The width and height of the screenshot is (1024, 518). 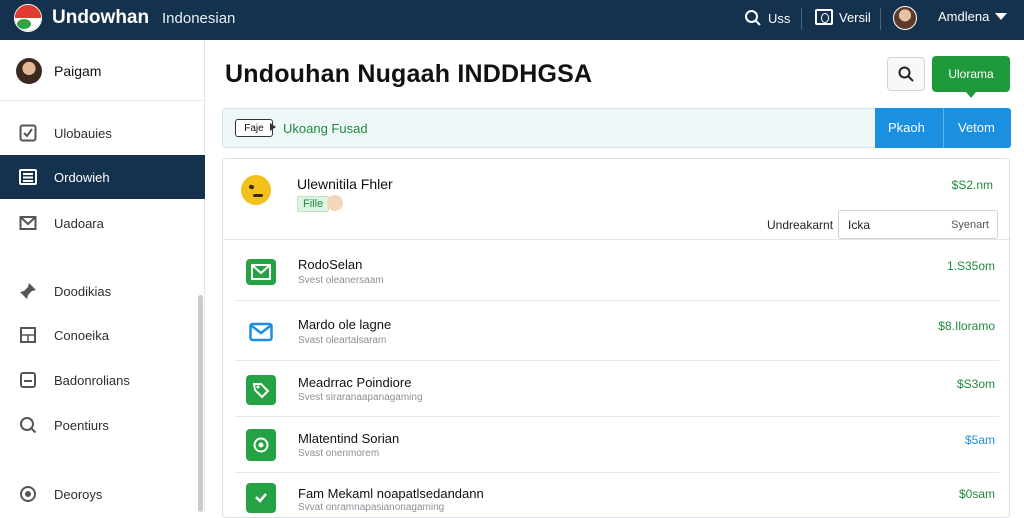 I want to click on sidebar-item-label: Conoeika, so click(x=81, y=335).